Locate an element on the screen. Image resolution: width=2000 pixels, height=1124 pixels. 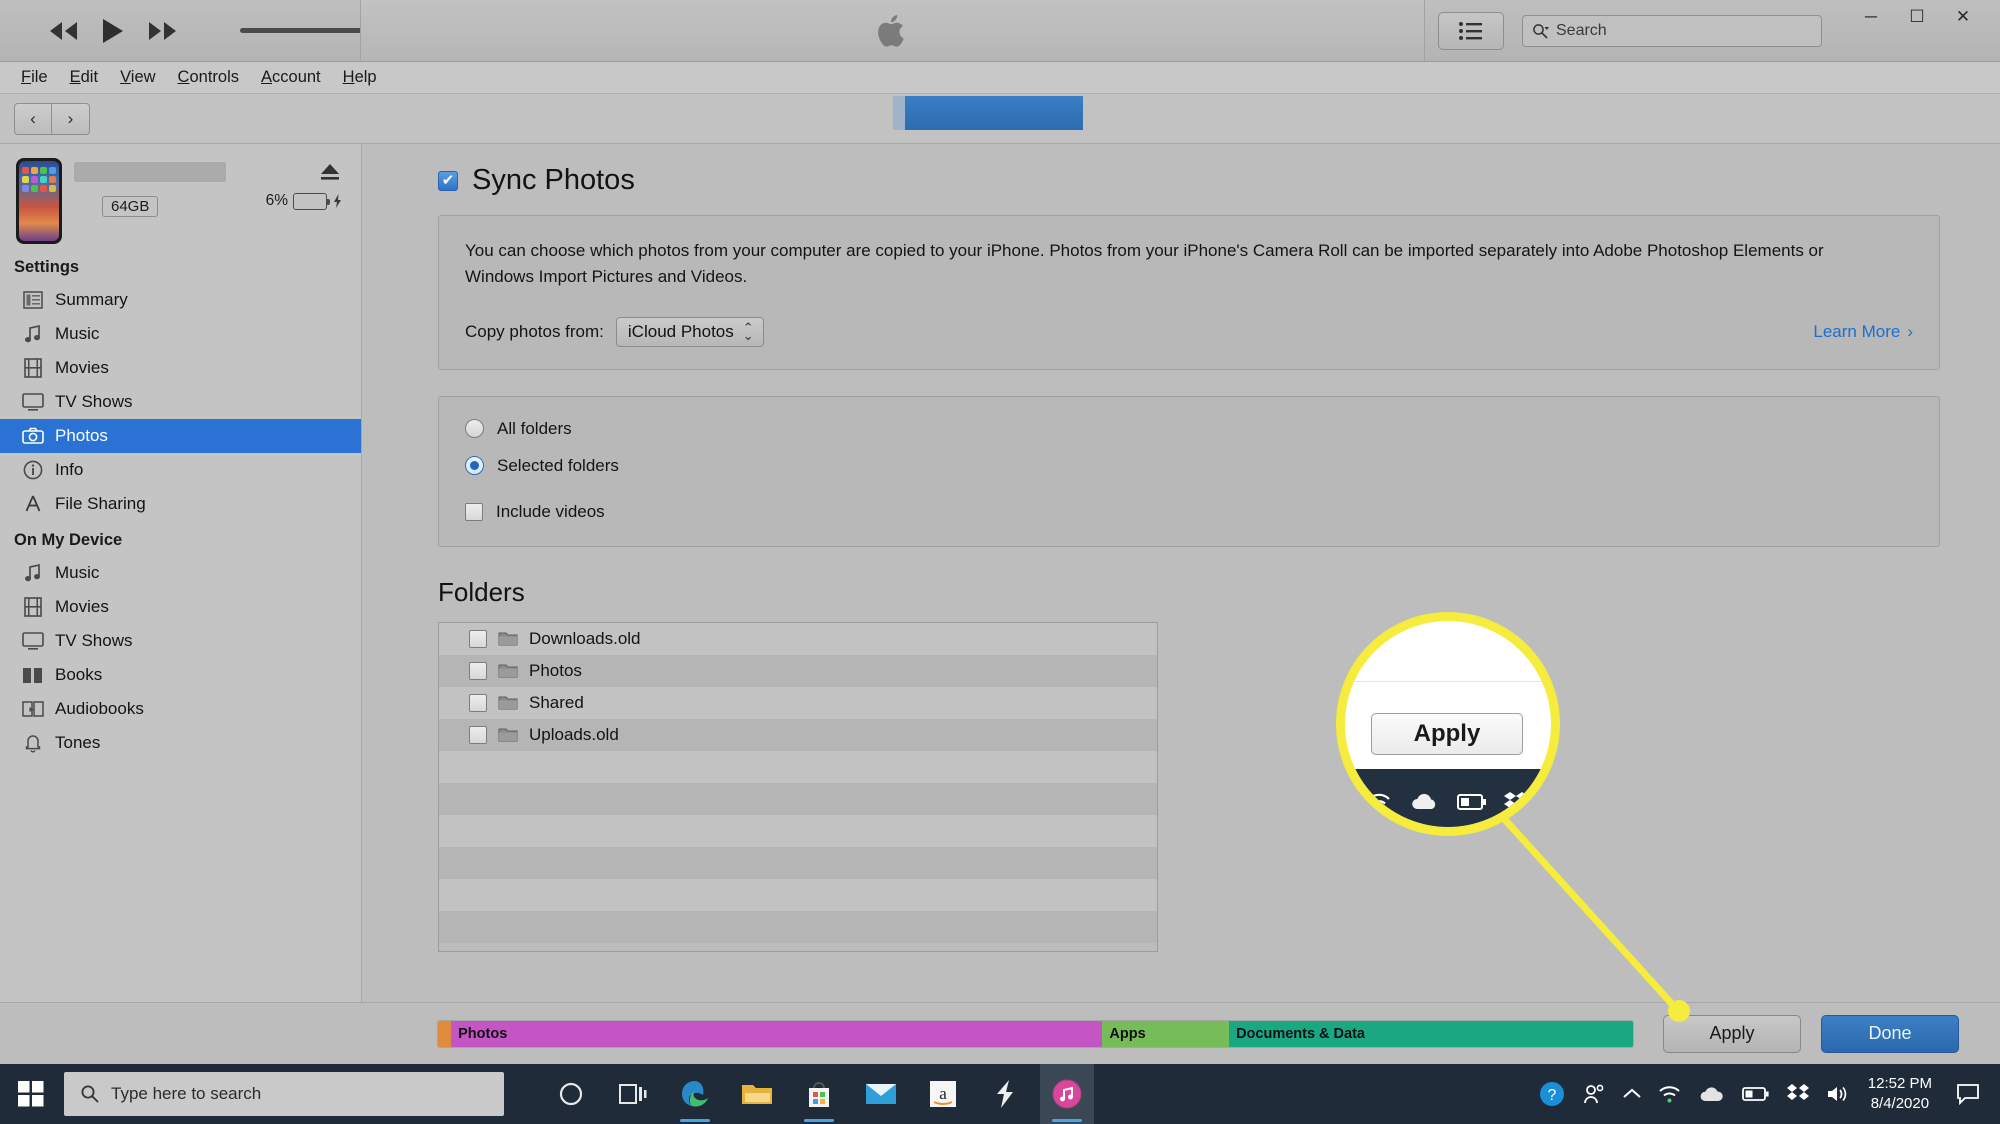
menu-file: File is located at coordinates (34, 77).